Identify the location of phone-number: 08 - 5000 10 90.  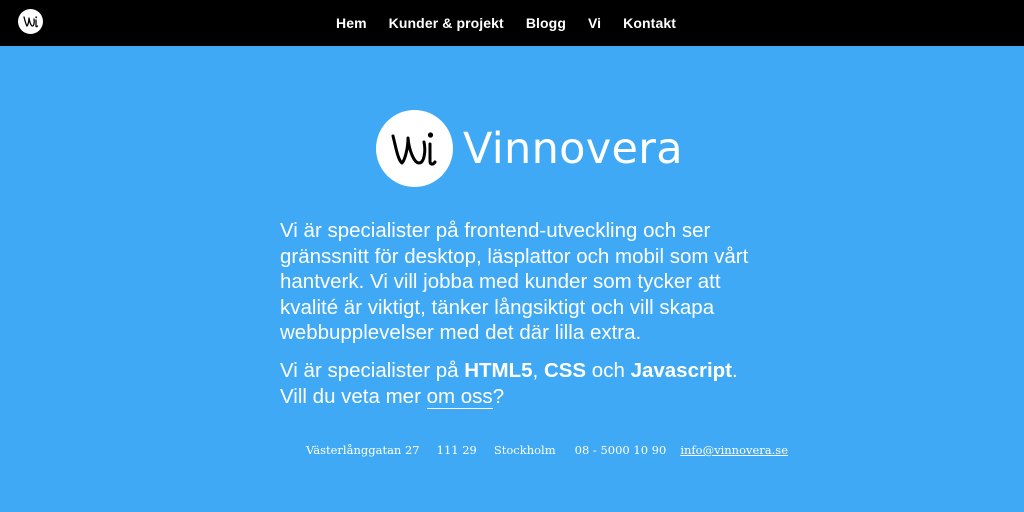
(620, 450).